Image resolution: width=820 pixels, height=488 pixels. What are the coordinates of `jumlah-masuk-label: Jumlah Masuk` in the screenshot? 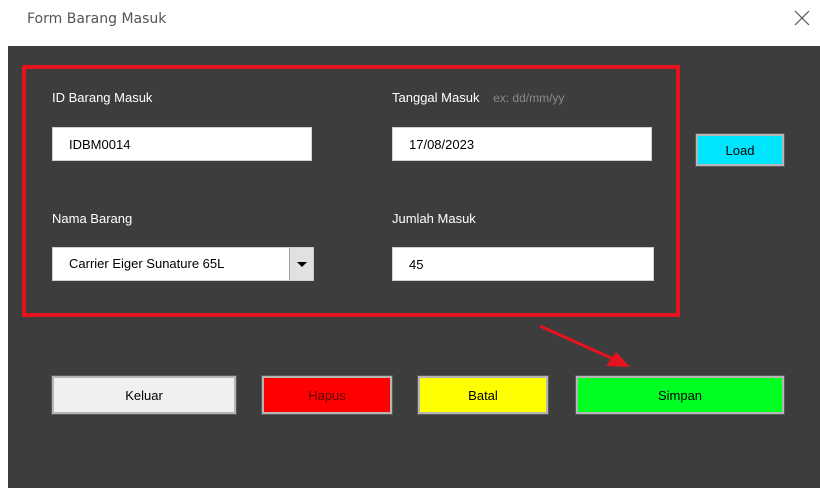 It's located at (434, 218).